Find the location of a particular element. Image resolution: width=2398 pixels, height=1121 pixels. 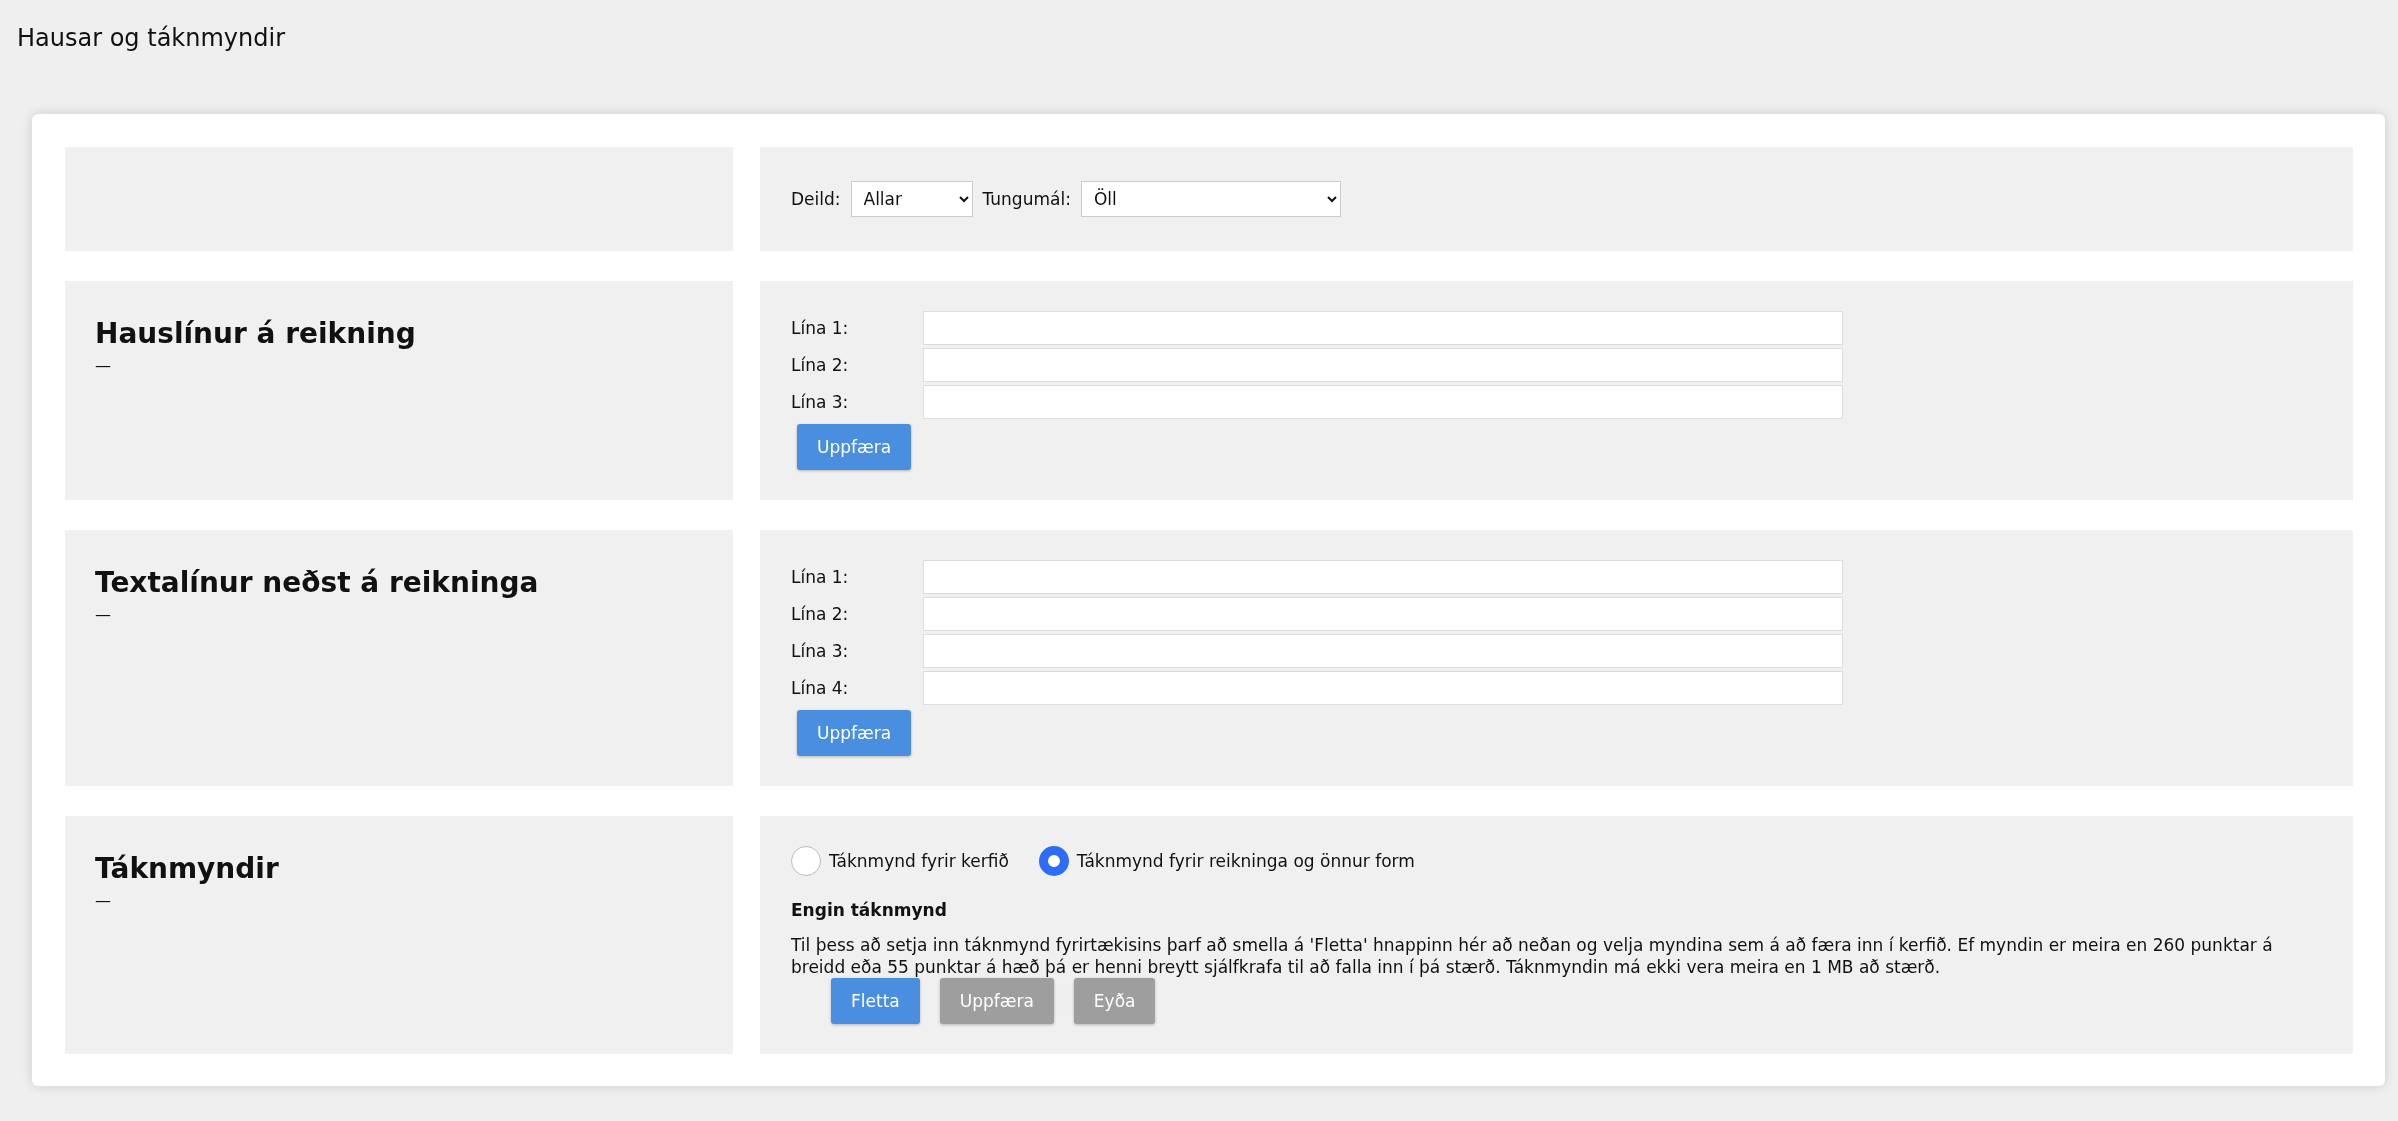

page-title: Hausar og táknmyndir is located at coordinates (151, 38).